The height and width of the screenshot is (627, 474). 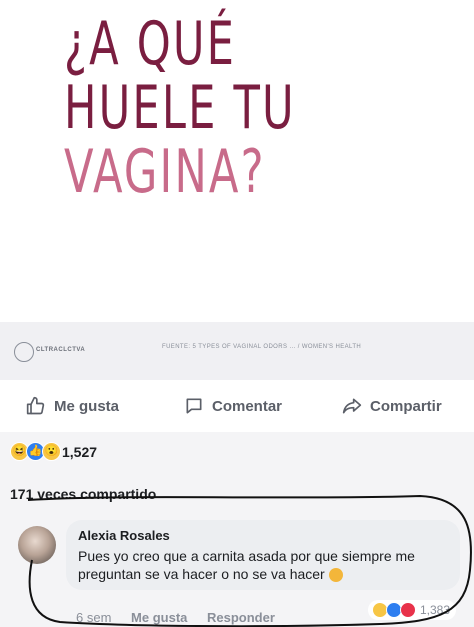 What do you see at coordinates (247, 406) in the screenshot?
I see `comment-label: Comentar` at bounding box center [247, 406].